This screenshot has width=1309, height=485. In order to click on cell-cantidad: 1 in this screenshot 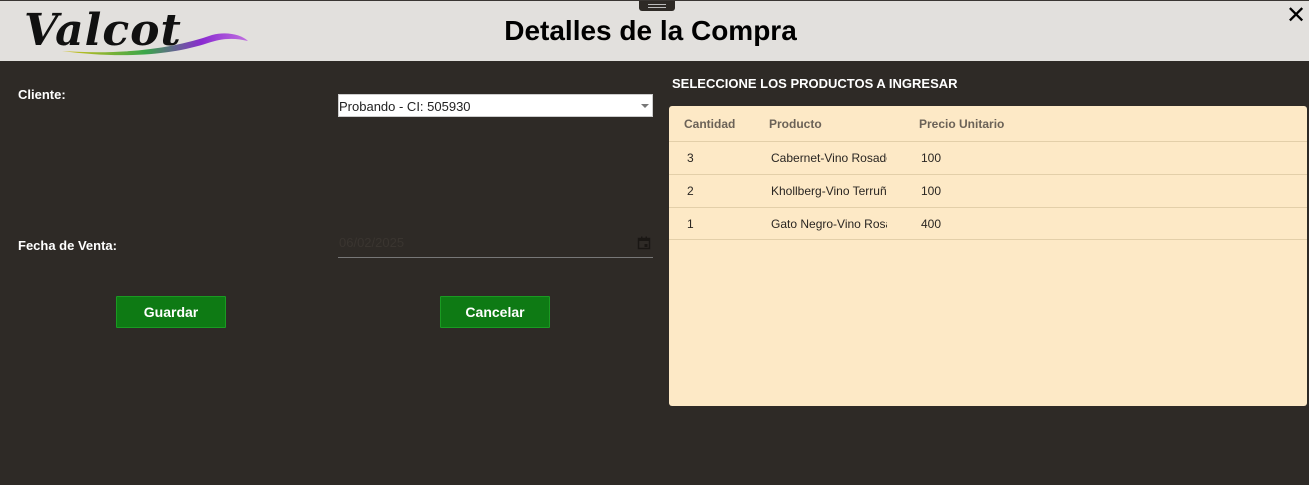, I will do `click(690, 224)`.